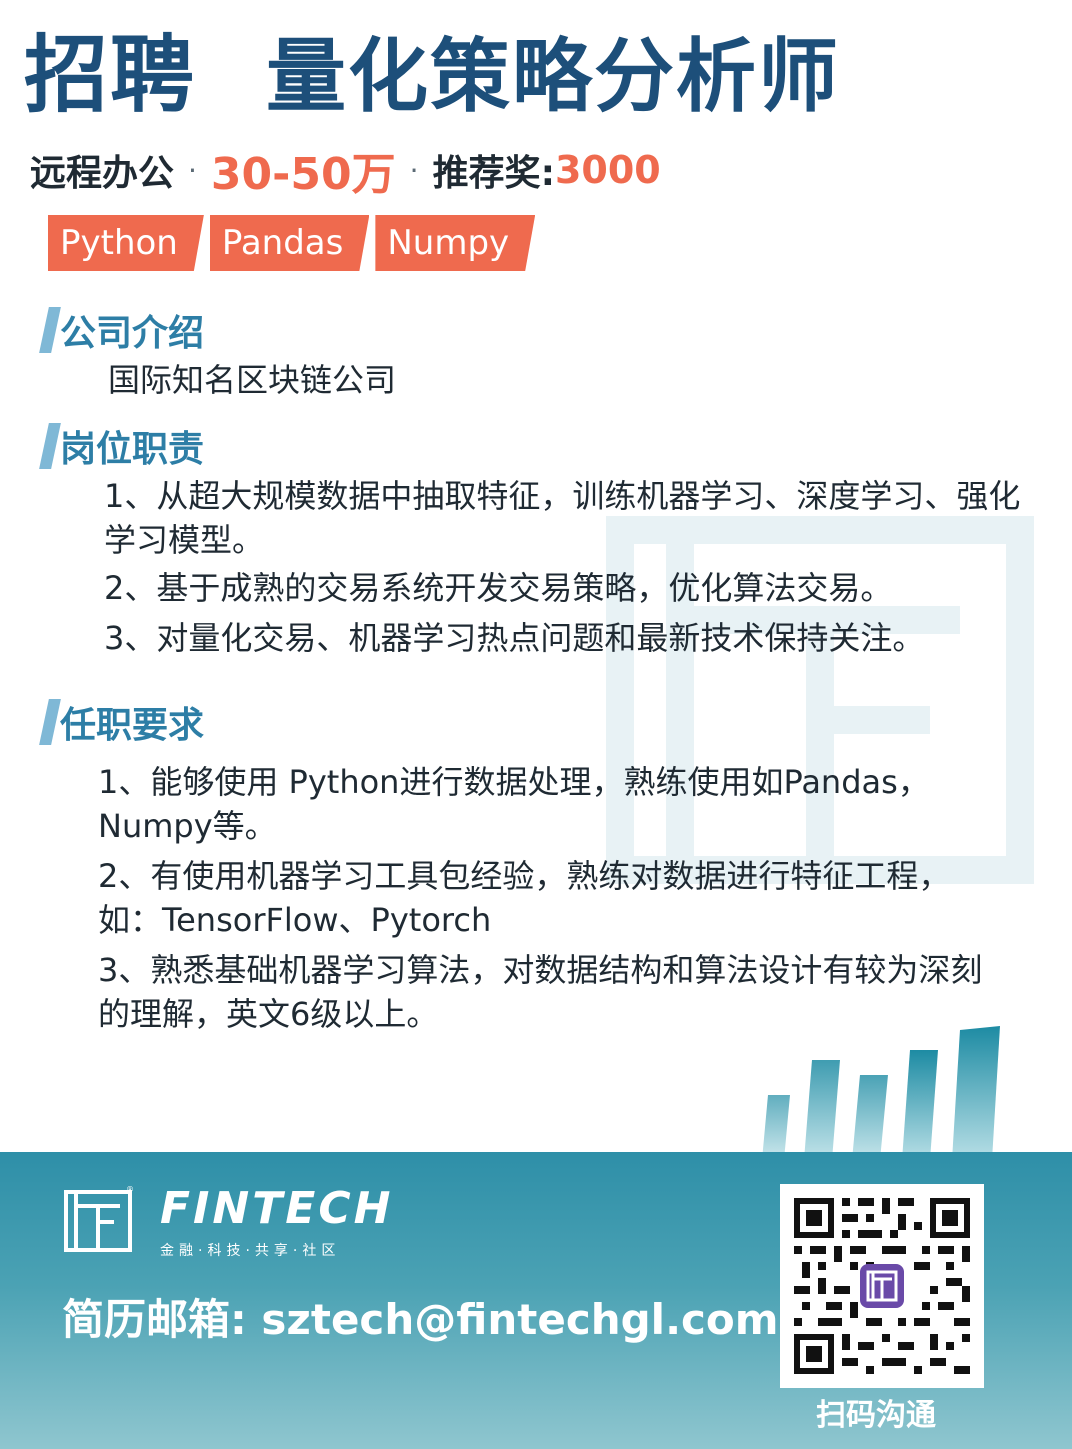  What do you see at coordinates (102, 173) in the screenshot?
I see `work-mode: 远程办公` at bounding box center [102, 173].